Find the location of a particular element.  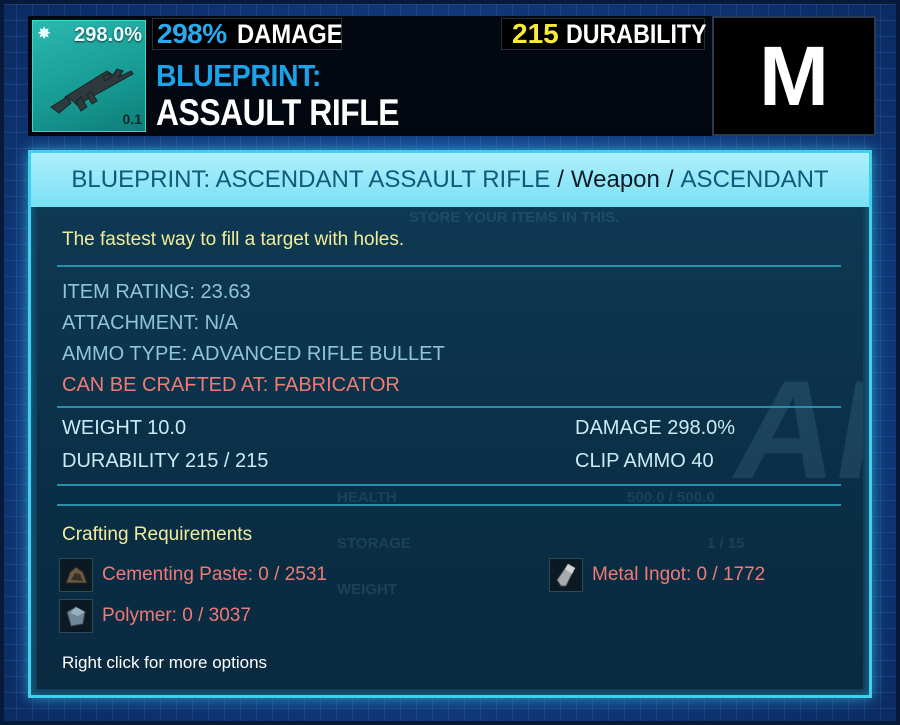

durability-badge: 215 DURABILITY is located at coordinates (604, 34).